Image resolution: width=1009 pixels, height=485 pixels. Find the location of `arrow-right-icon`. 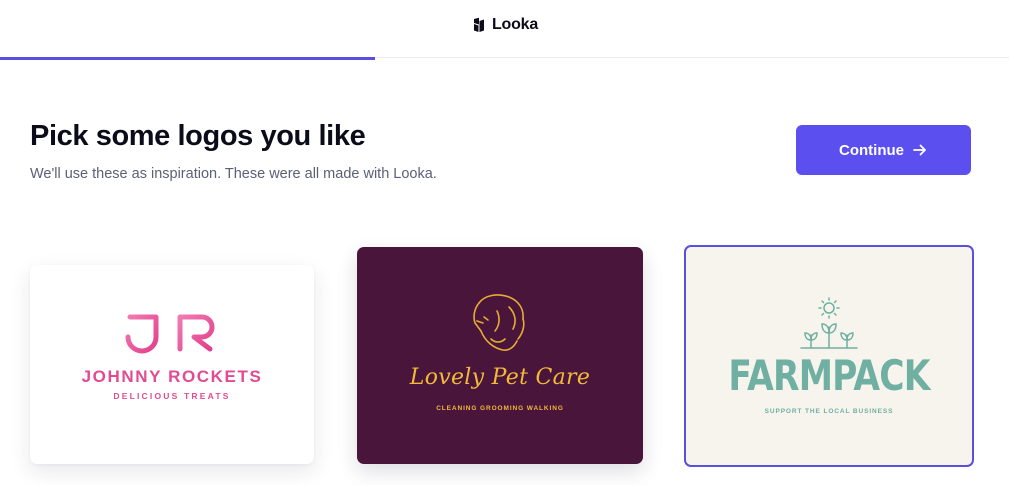

arrow-right-icon is located at coordinates (919, 150).